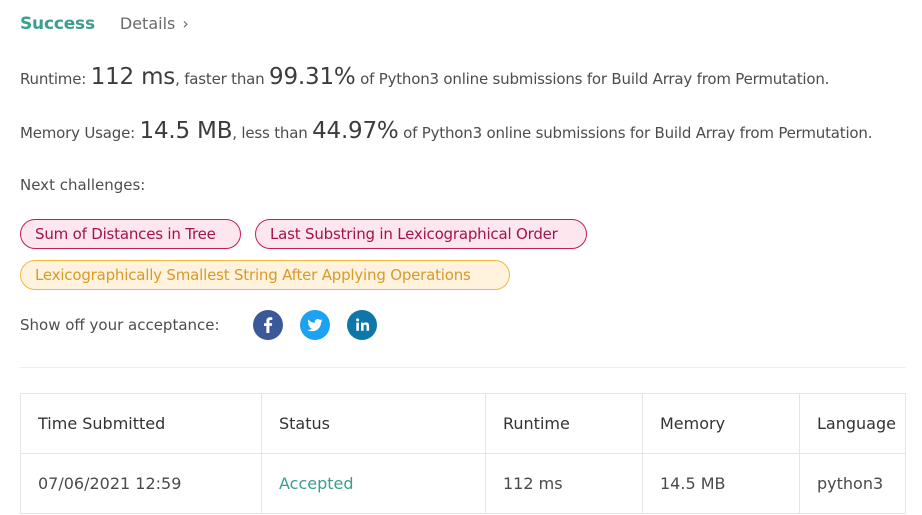  I want to click on challenge-chip-last-substring: Last Substring in Lexicographical Order, so click(421, 234).